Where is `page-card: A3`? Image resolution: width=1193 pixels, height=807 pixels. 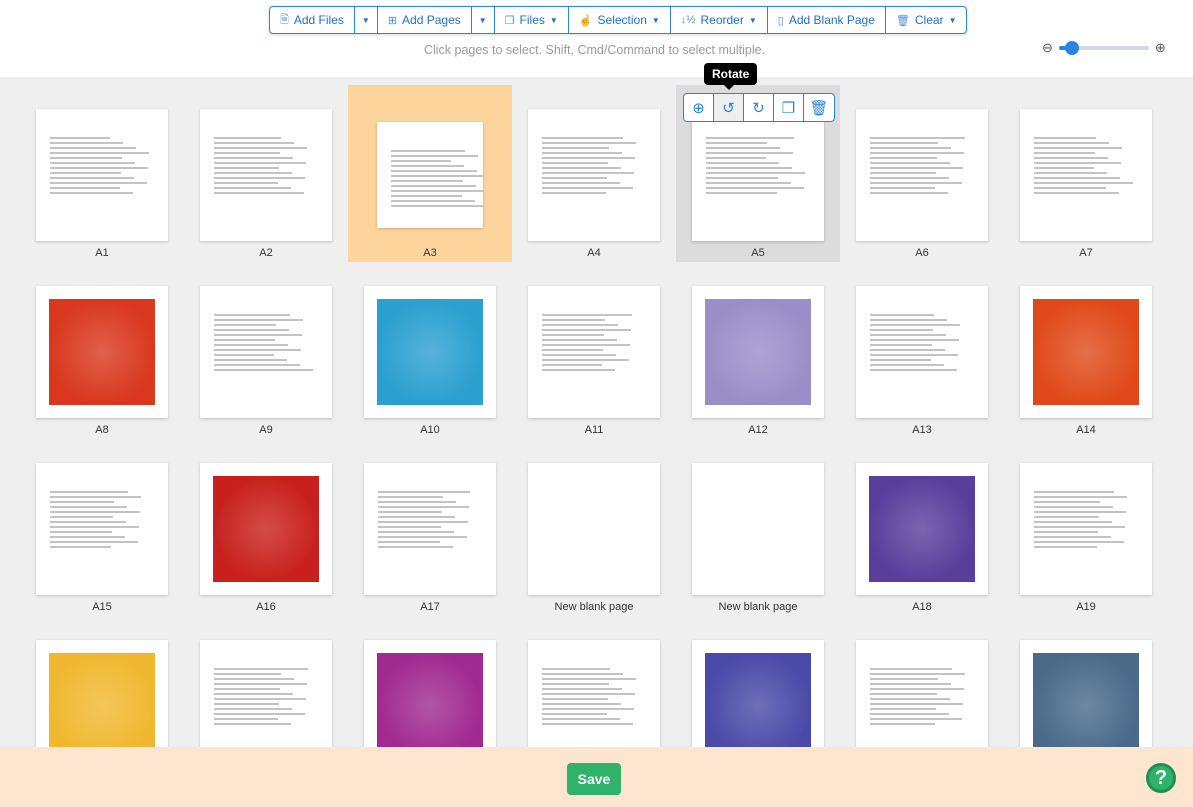
page-card: A3 is located at coordinates (430, 173).